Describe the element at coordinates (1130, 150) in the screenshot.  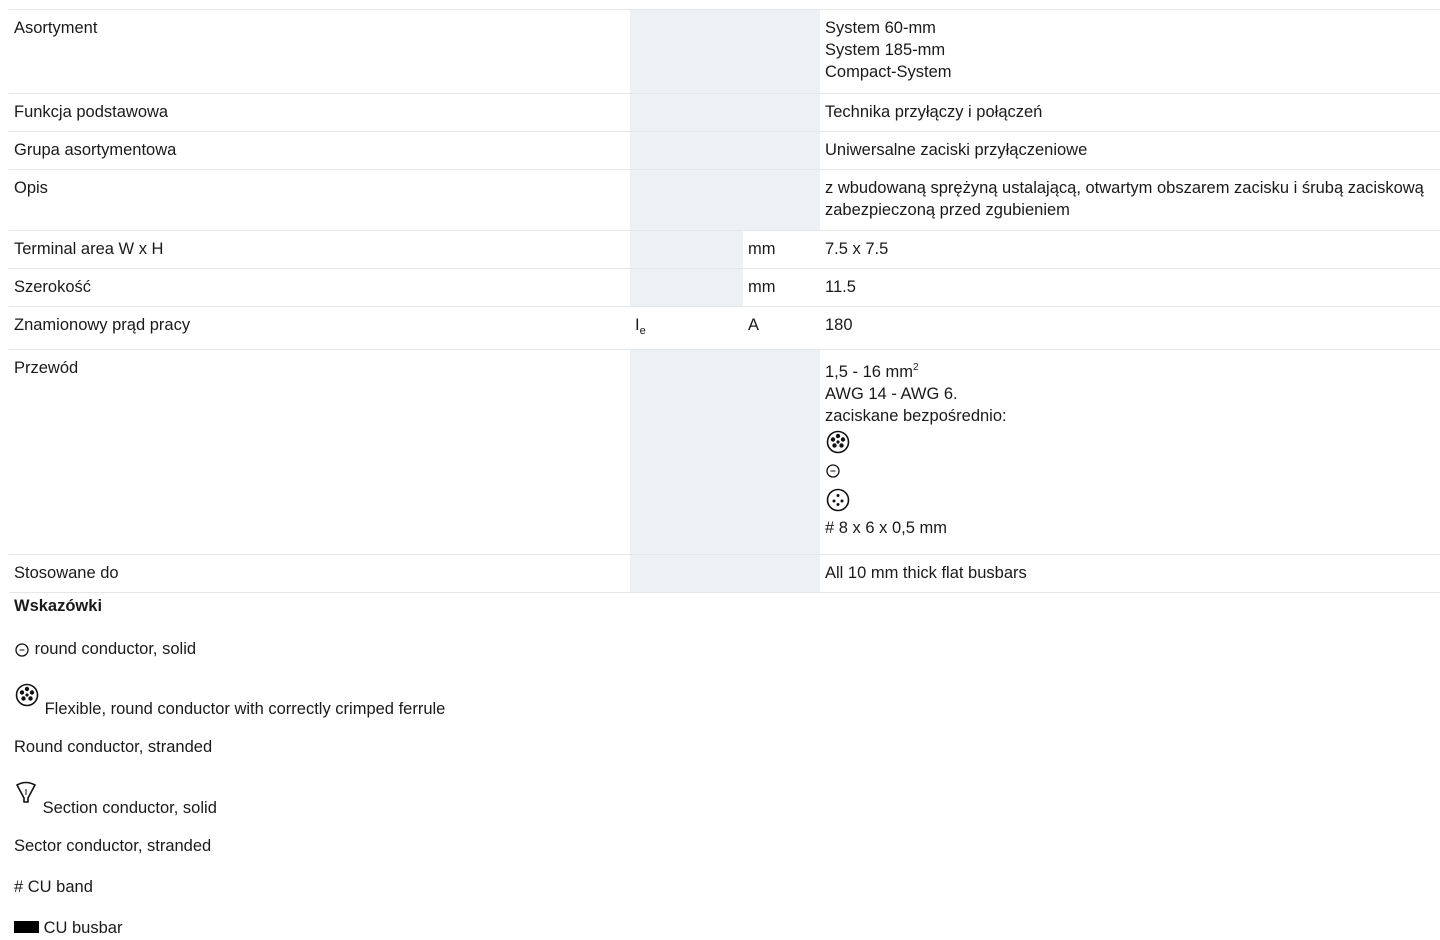
I see `row-value: Uniwersalne zaciski przyłączeniowe` at that location.